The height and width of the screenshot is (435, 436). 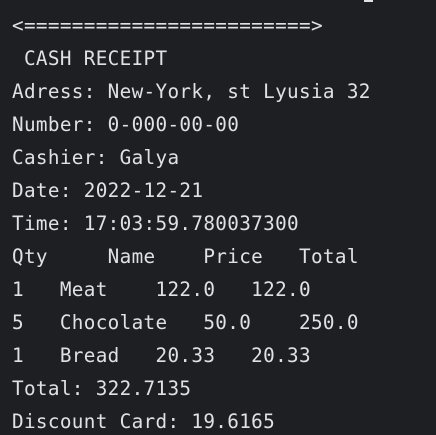 I want to click on text-caret, so click(x=368, y=1).